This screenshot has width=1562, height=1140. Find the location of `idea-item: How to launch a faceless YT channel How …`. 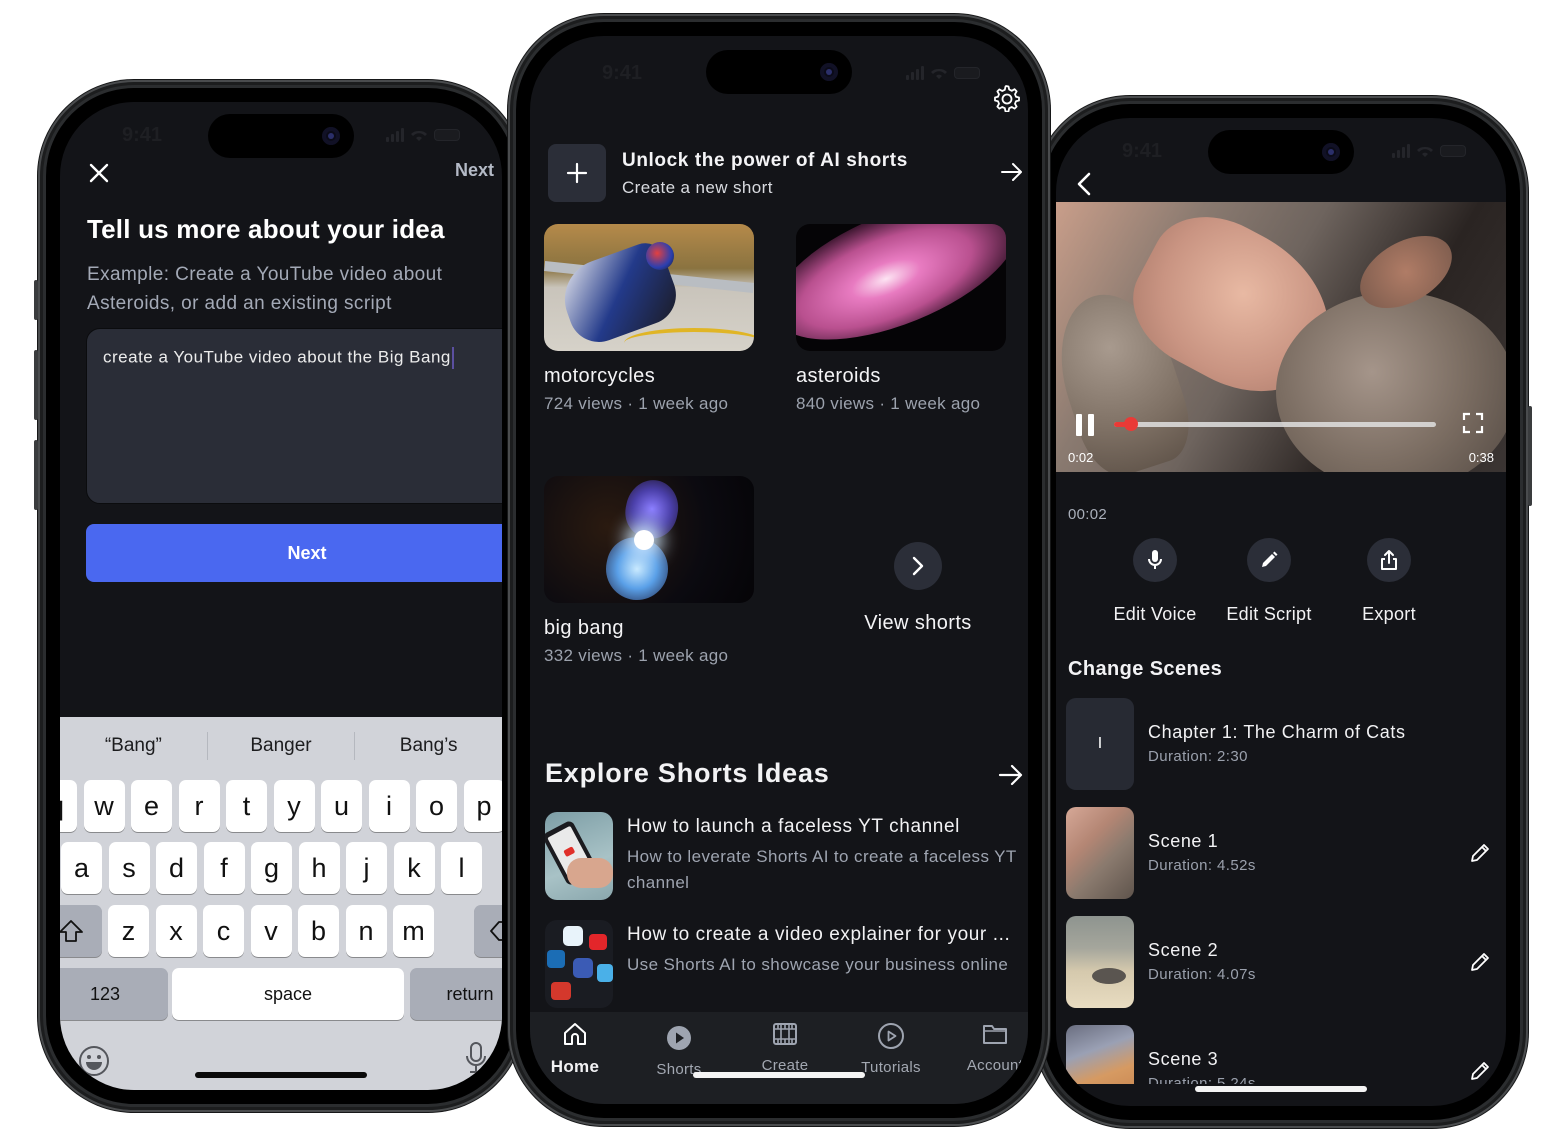

idea-item: How to launch a faceless YT channel How … is located at coordinates (786, 856).